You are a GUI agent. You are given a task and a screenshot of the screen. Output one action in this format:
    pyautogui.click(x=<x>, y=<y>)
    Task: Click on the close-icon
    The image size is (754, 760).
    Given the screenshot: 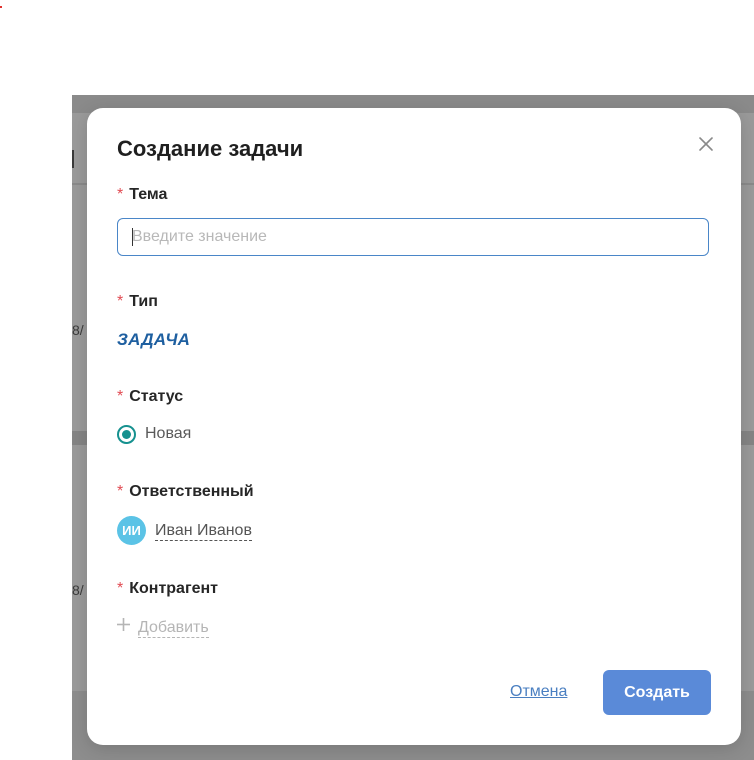 What is the action you would take?
    pyautogui.click(x=706, y=144)
    